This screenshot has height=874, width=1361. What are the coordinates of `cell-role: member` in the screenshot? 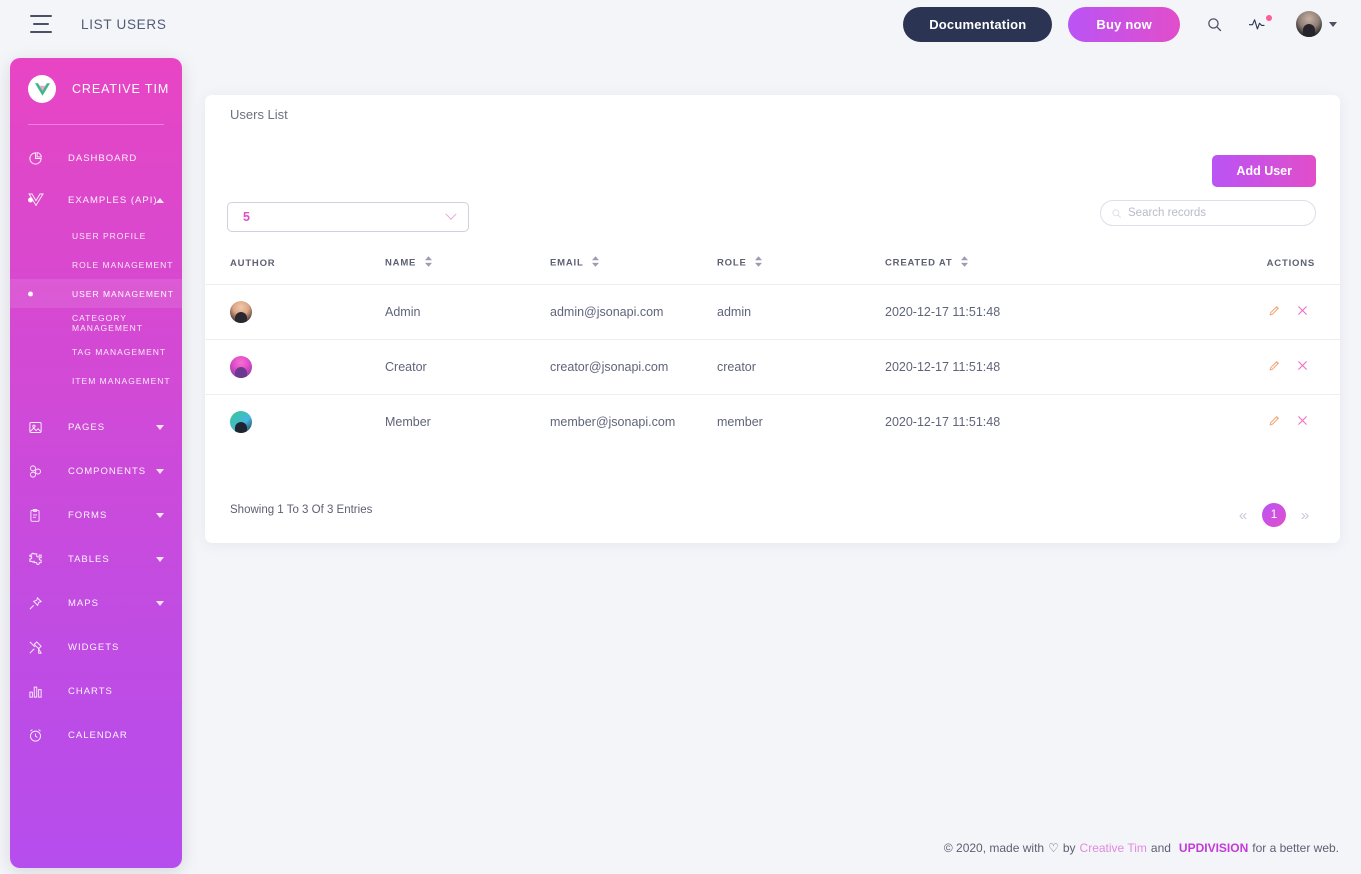 It's located at (801, 421).